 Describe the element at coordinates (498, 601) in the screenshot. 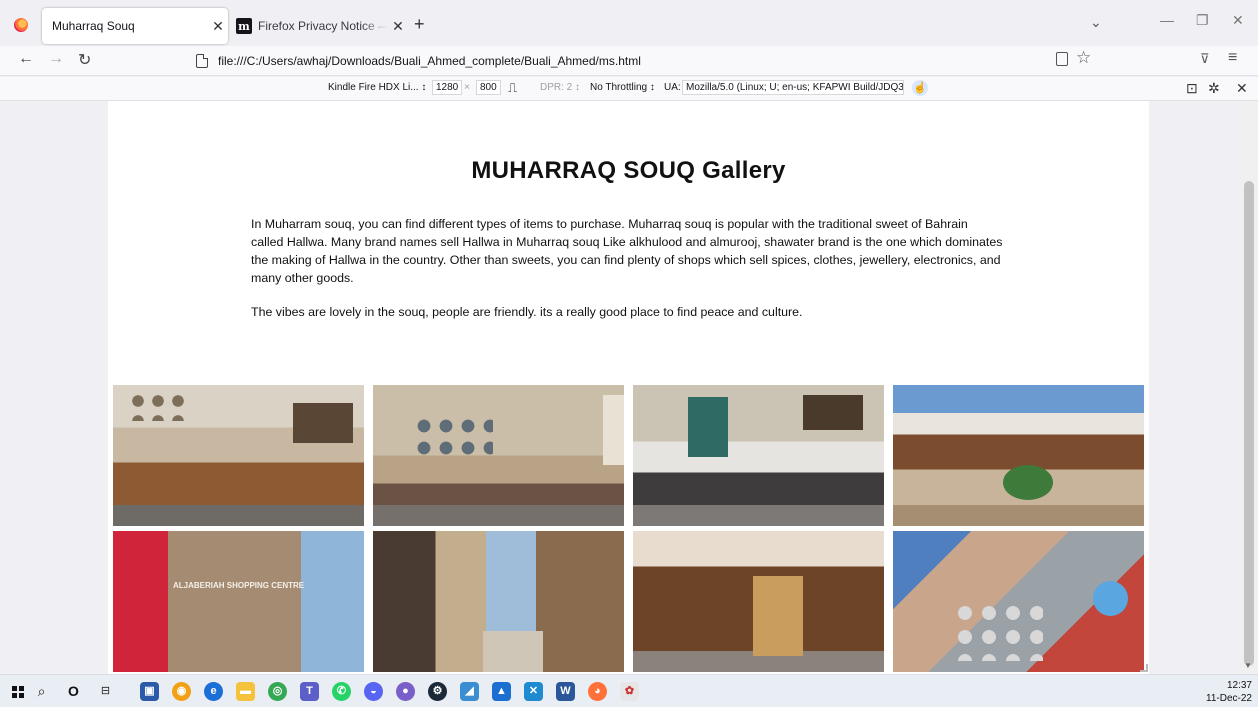

I see `gallery-photo-alley` at that location.